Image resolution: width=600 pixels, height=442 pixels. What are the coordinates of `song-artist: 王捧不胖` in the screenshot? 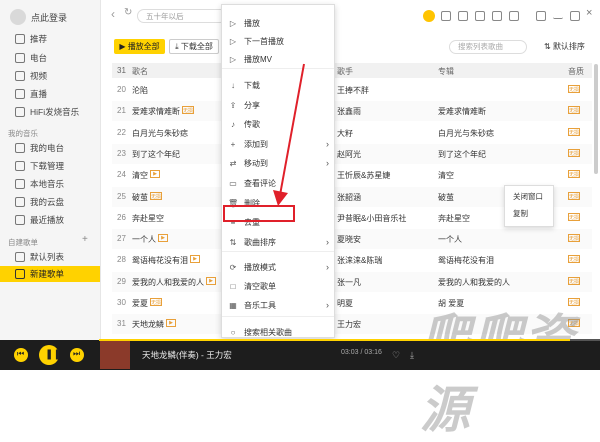 It's located at (353, 90).